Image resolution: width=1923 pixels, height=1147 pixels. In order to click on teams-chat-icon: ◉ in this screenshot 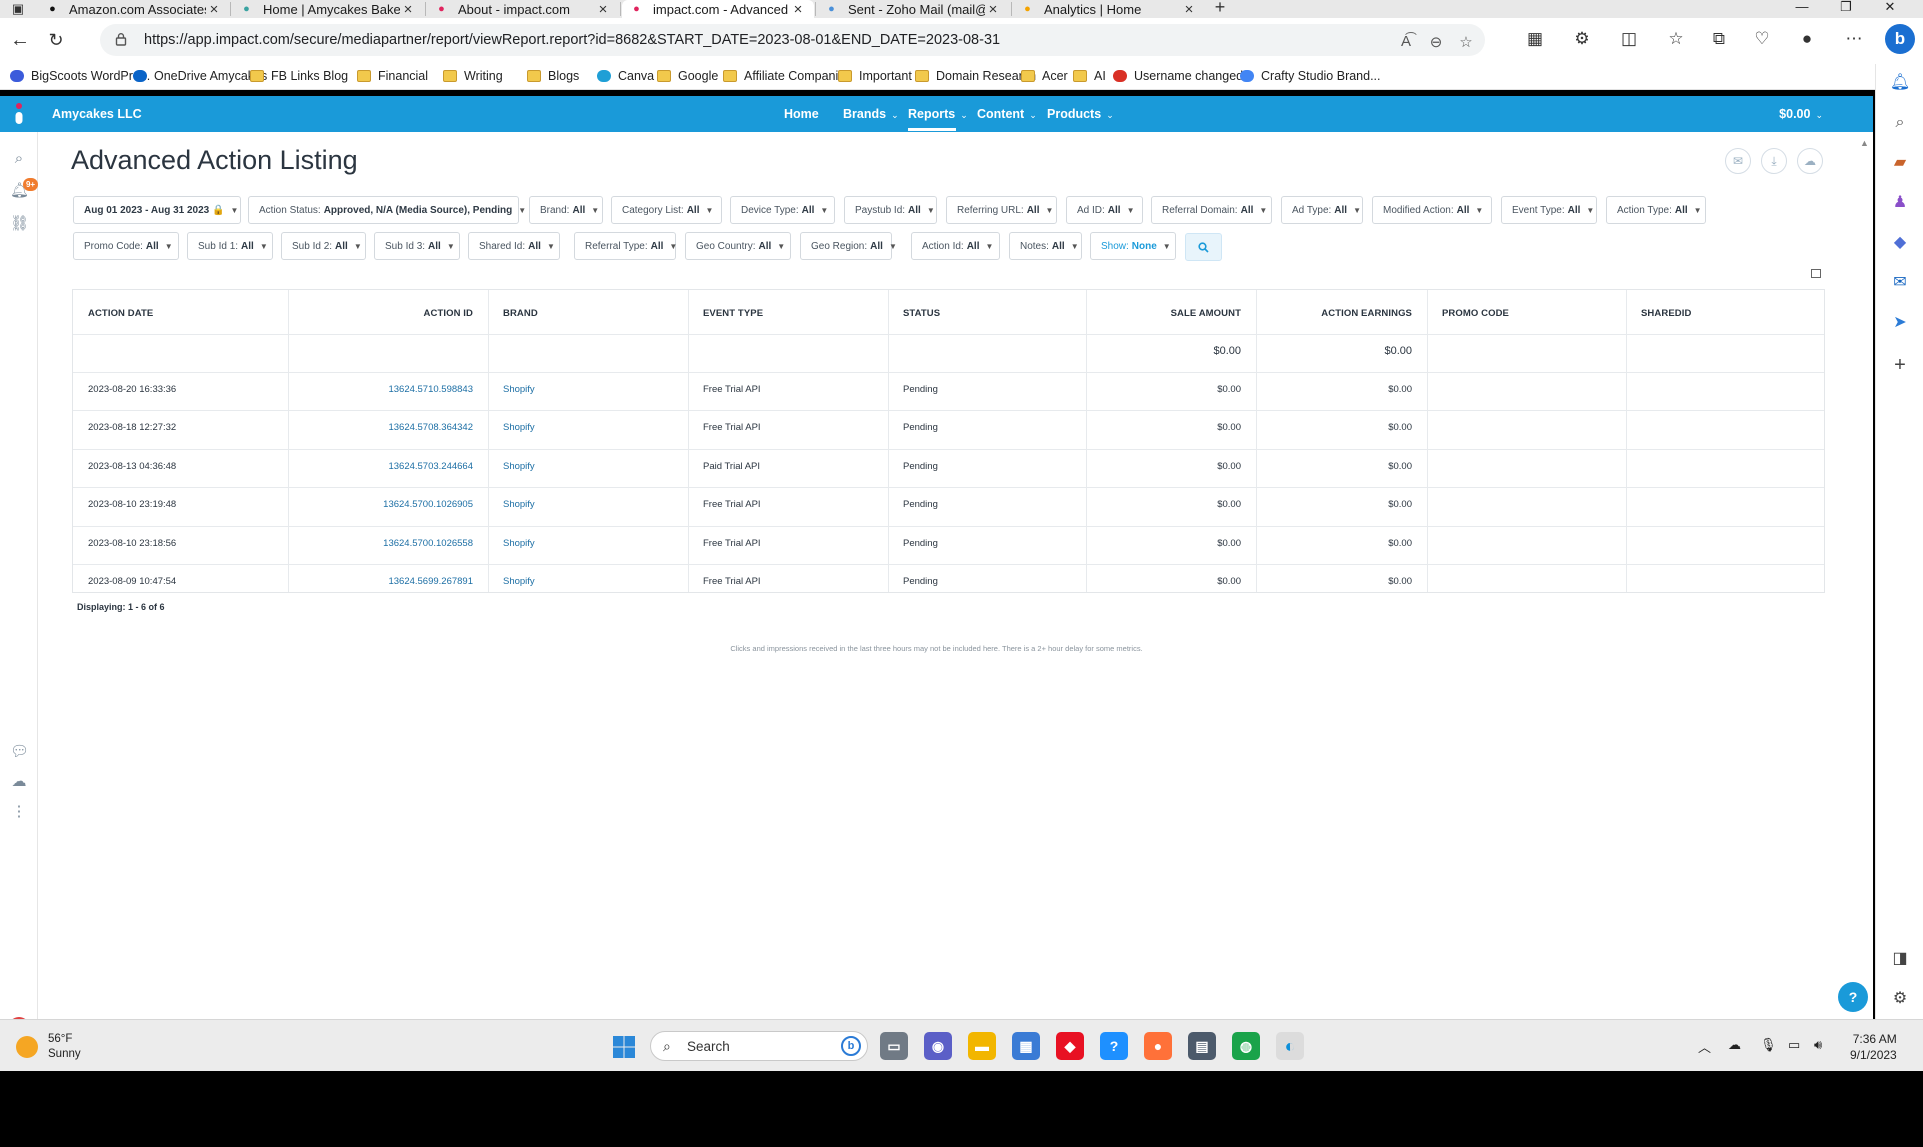, I will do `click(938, 1046)`.